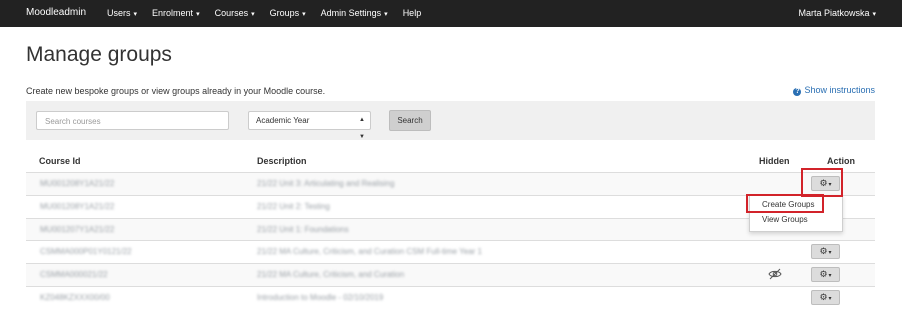 Image resolution: width=902 pixels, height=312 pixels. What do you see at coordinates (839, 90) in the screenshot?
I see `show-instructions-label: Show instructions` at bounding box center [839, 90].